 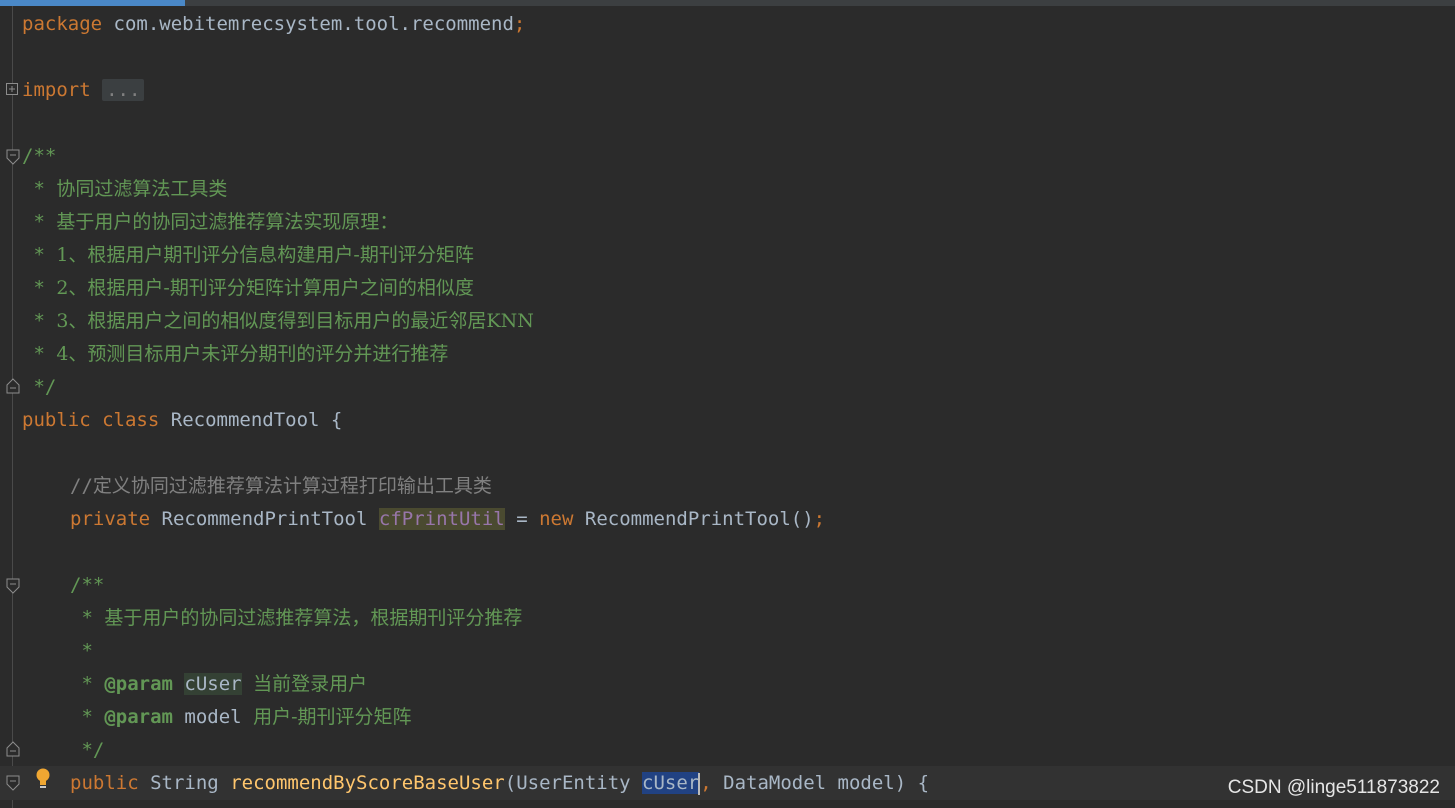 What do you see at coordinates (81, 651) in the screenshot?
I see `doc-comment-line: *` at bounding box center [81, 651].